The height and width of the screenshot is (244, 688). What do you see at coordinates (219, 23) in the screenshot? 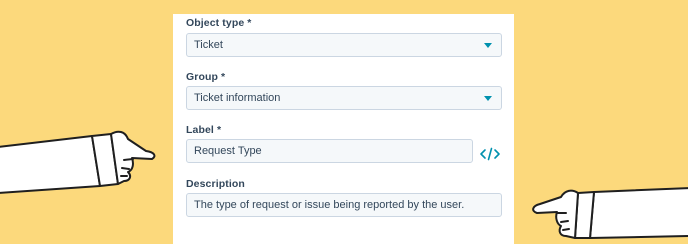
I see `object-type-label: Object type *` at bounding box center [219, 23].